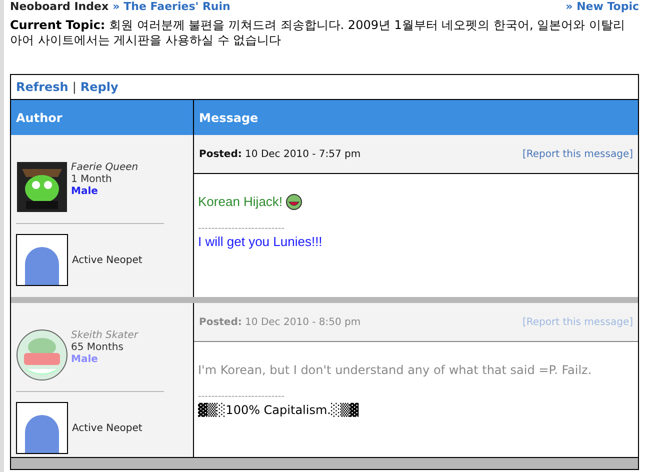  I want to click on author-name: Faerie Queen, so click(104, 168).